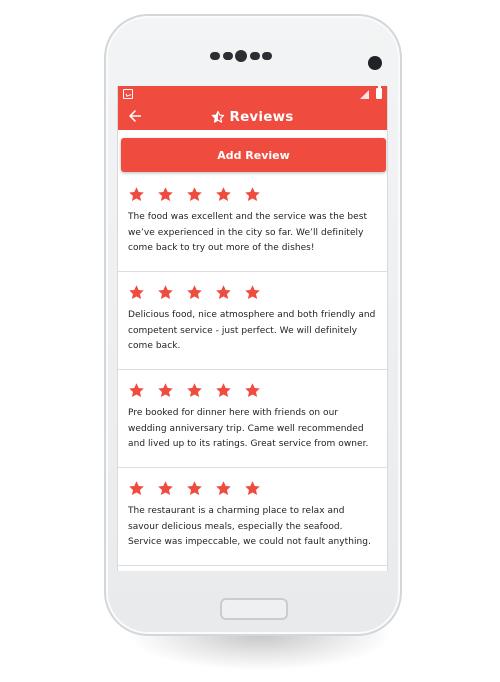 The image size is (500, 682). I want to click on front-camera, so click(375, 63).